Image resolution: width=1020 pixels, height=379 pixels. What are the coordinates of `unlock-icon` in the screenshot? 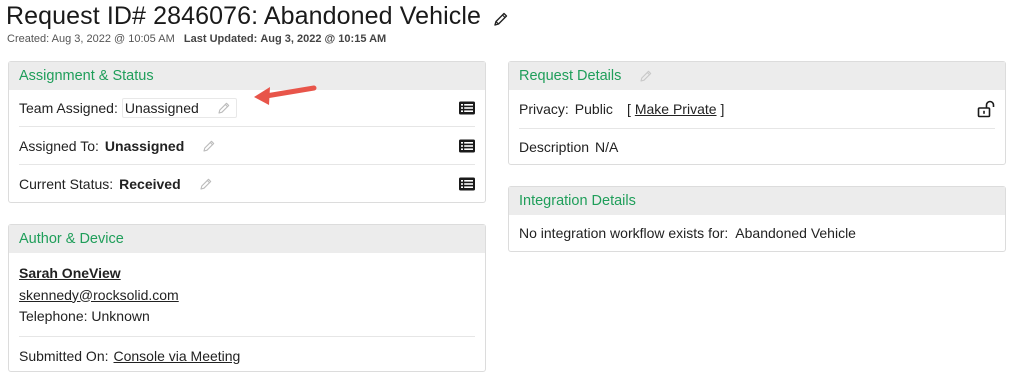 It's located at (986, 109).